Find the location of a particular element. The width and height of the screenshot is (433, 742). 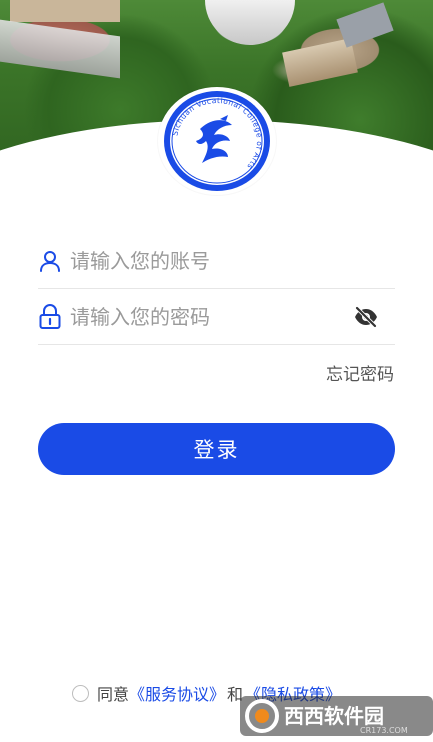

lock-icon is located at coordinates (53, 317).